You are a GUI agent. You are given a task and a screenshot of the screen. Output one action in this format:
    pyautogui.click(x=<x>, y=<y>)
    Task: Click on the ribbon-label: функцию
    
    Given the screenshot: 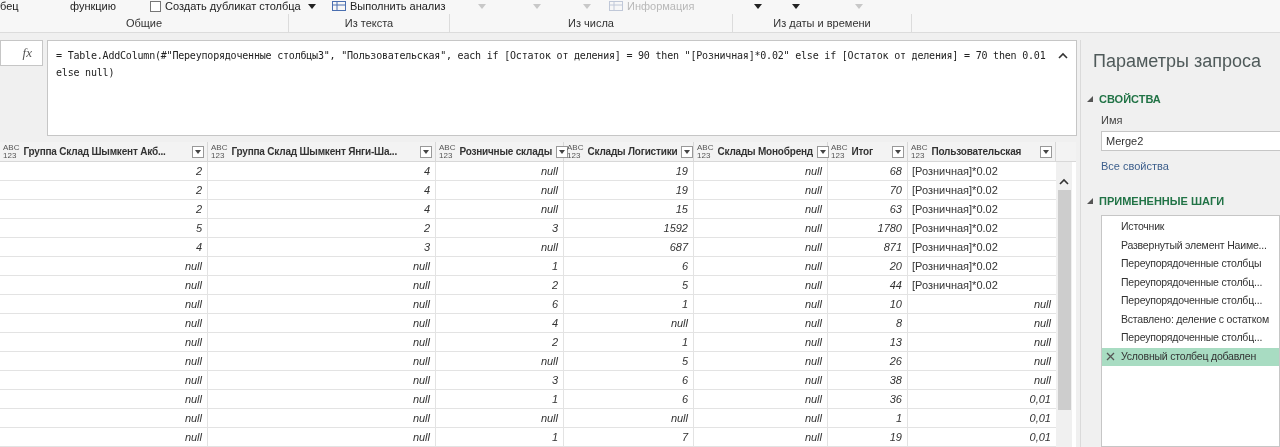 What is the action you would take?
    pyautogui.click(x=93, y=7)
    